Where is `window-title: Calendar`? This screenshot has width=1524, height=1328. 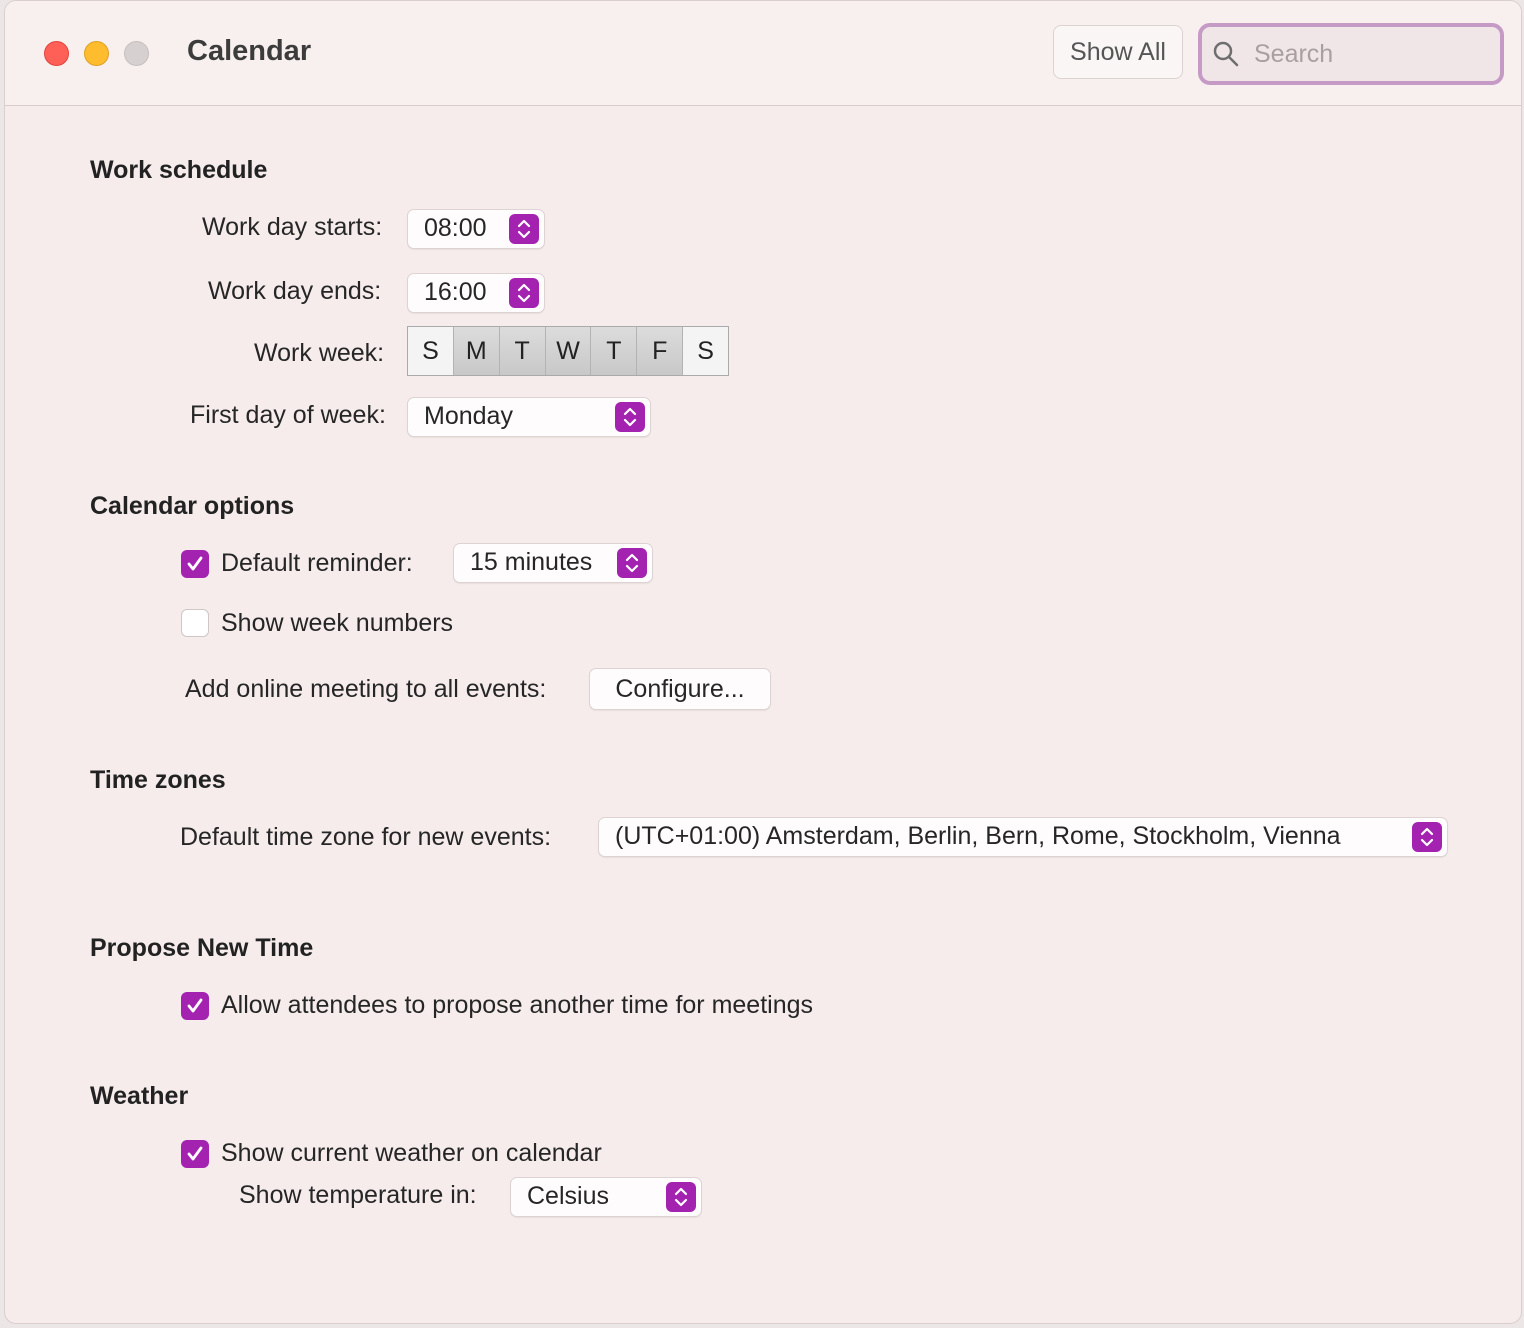 window-title: Calendar is located at coordinates (249, 51).